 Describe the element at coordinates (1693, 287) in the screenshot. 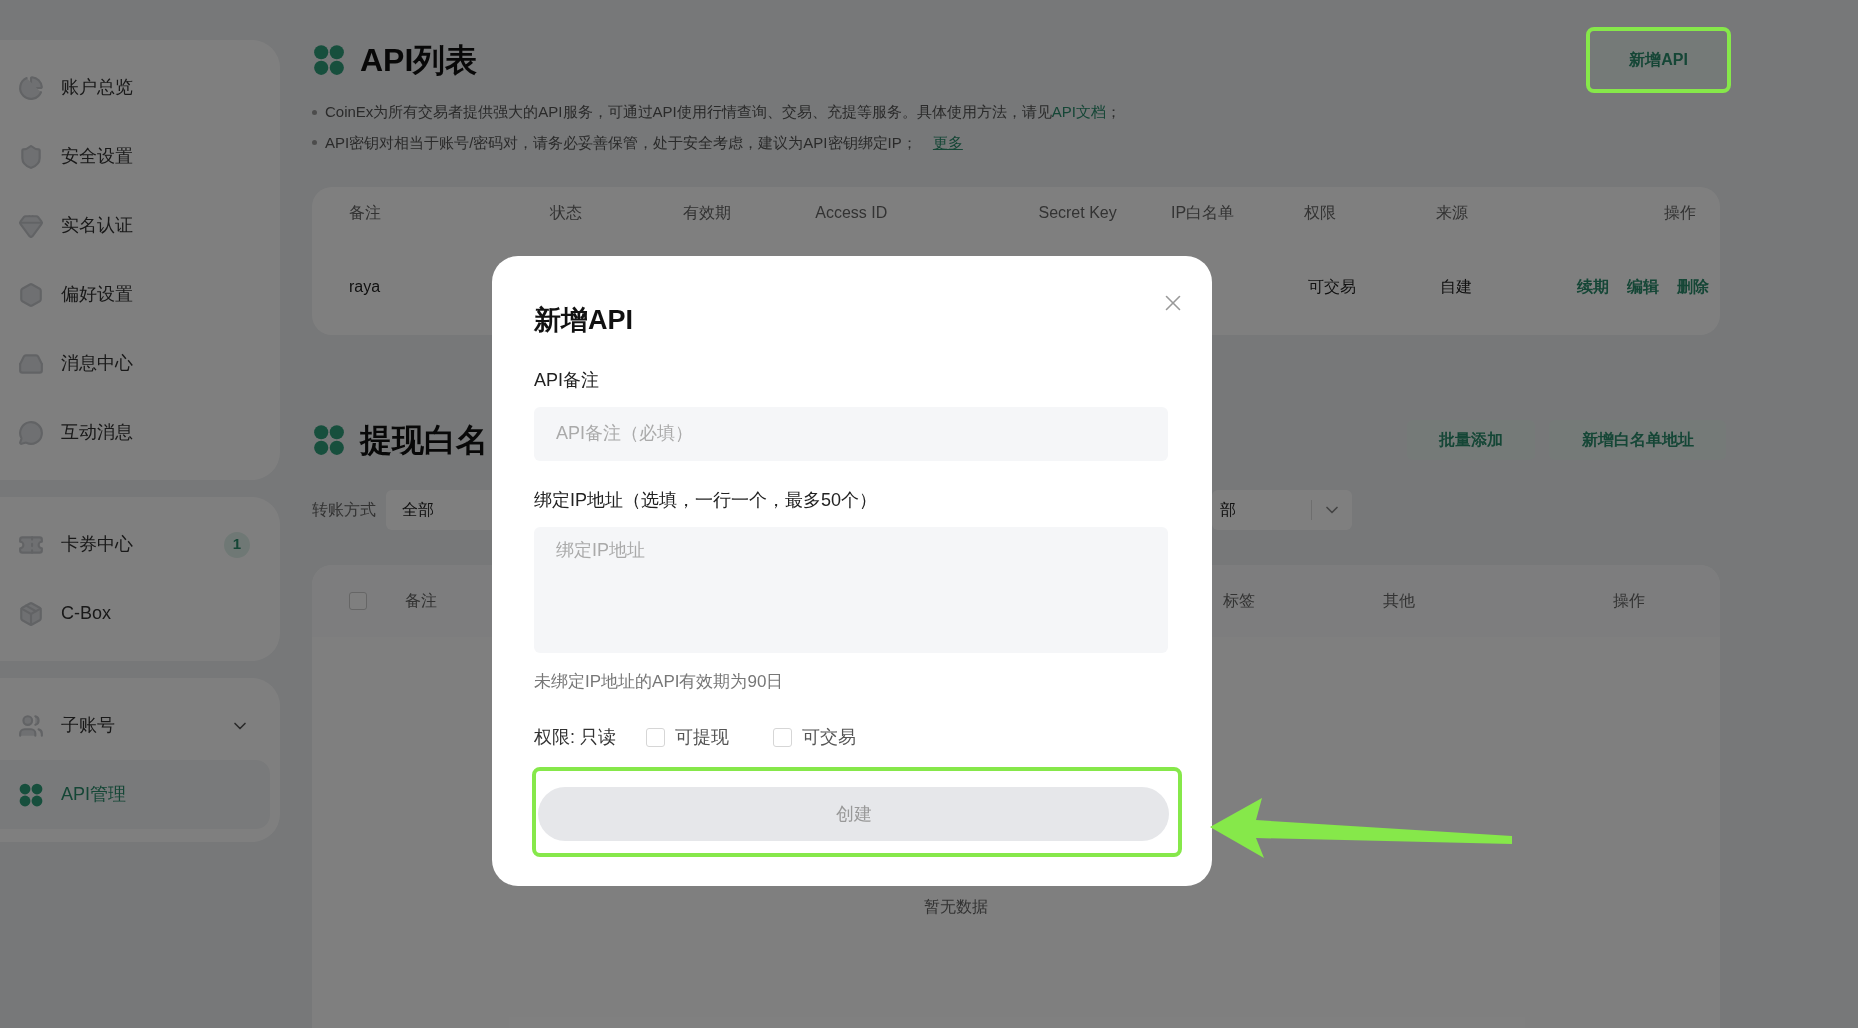

I see `action-link: 删除` at that location.